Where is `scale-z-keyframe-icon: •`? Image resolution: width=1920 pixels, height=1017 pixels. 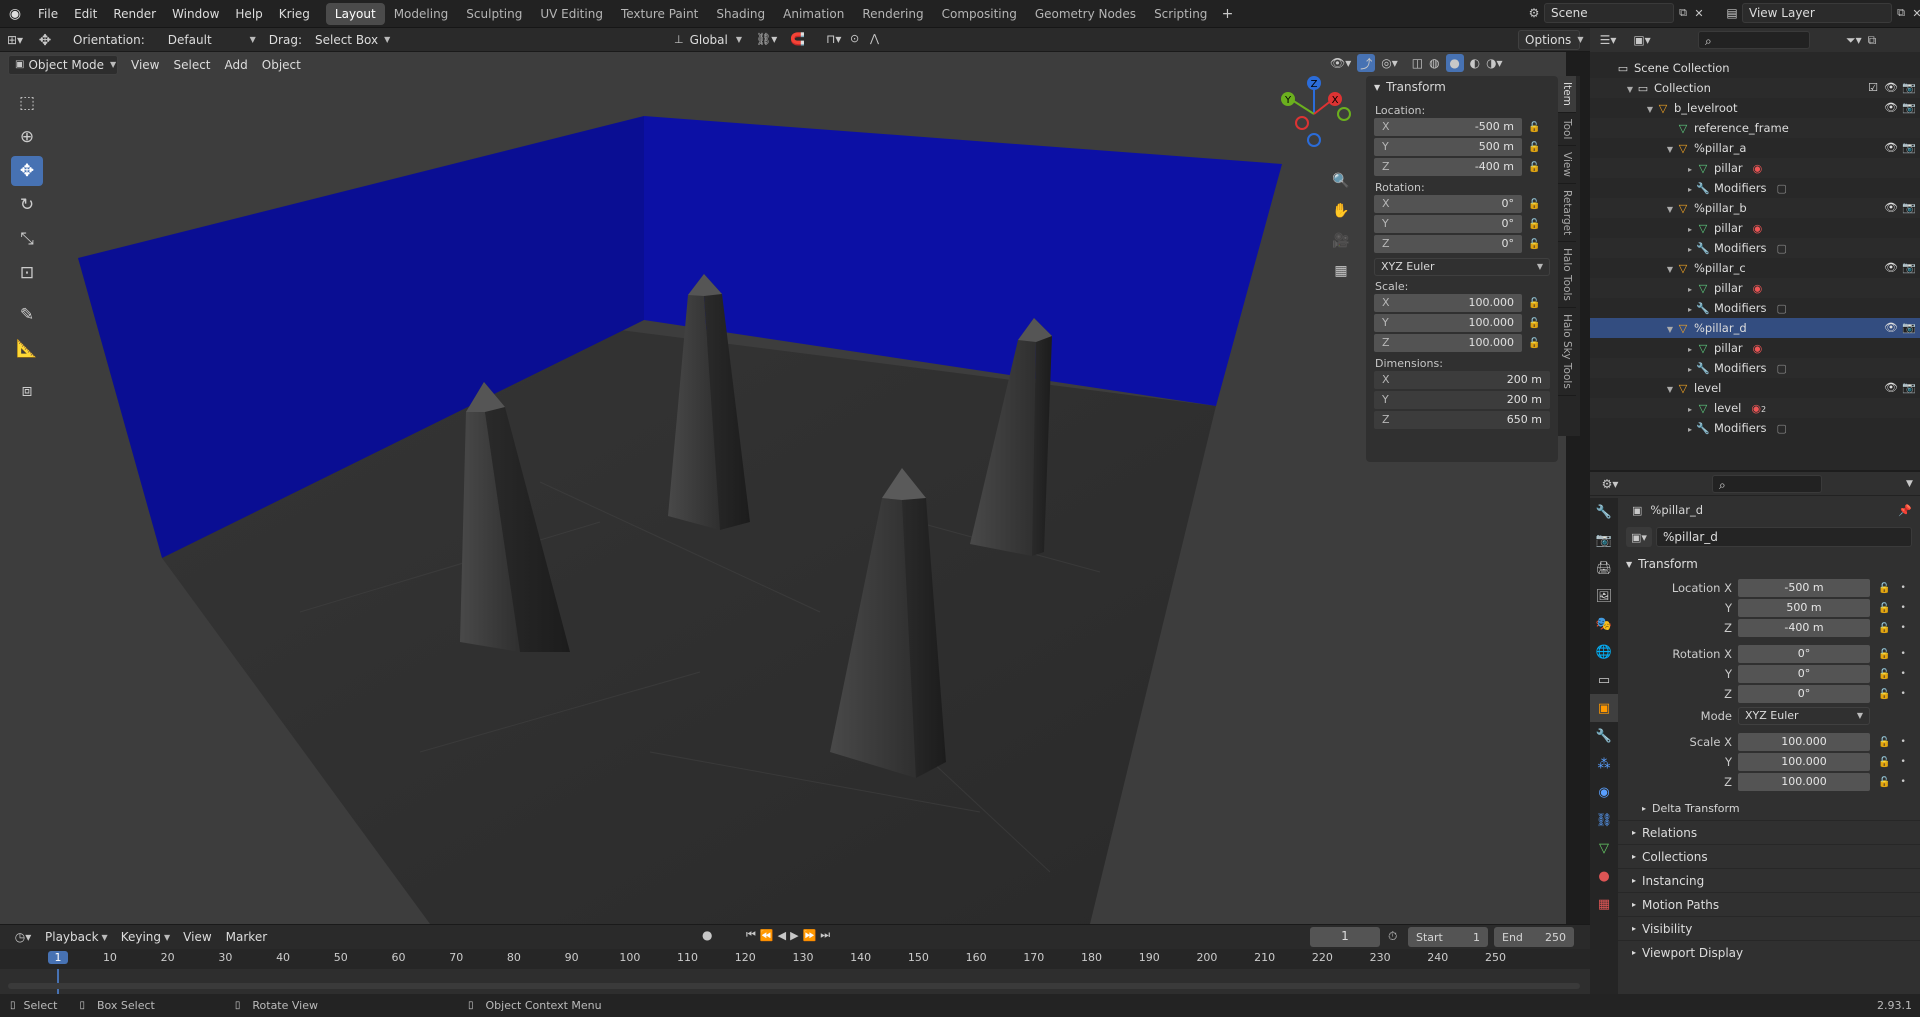 scale-z-keyframe-icon: • is located at coordinates (1902, 782).